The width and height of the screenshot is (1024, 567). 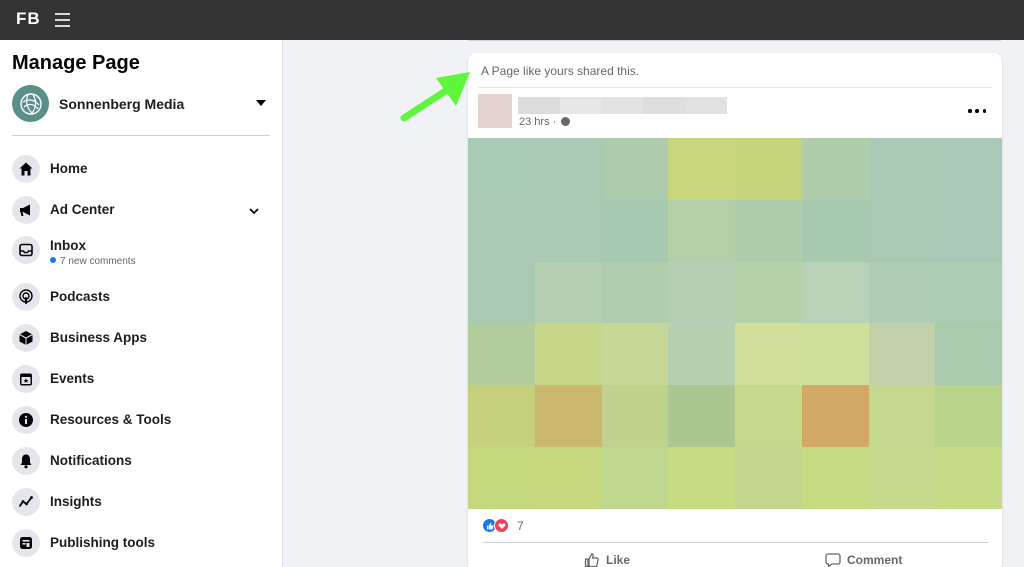 I want to click on love-reaction-icon, so click(x=501, y=525).